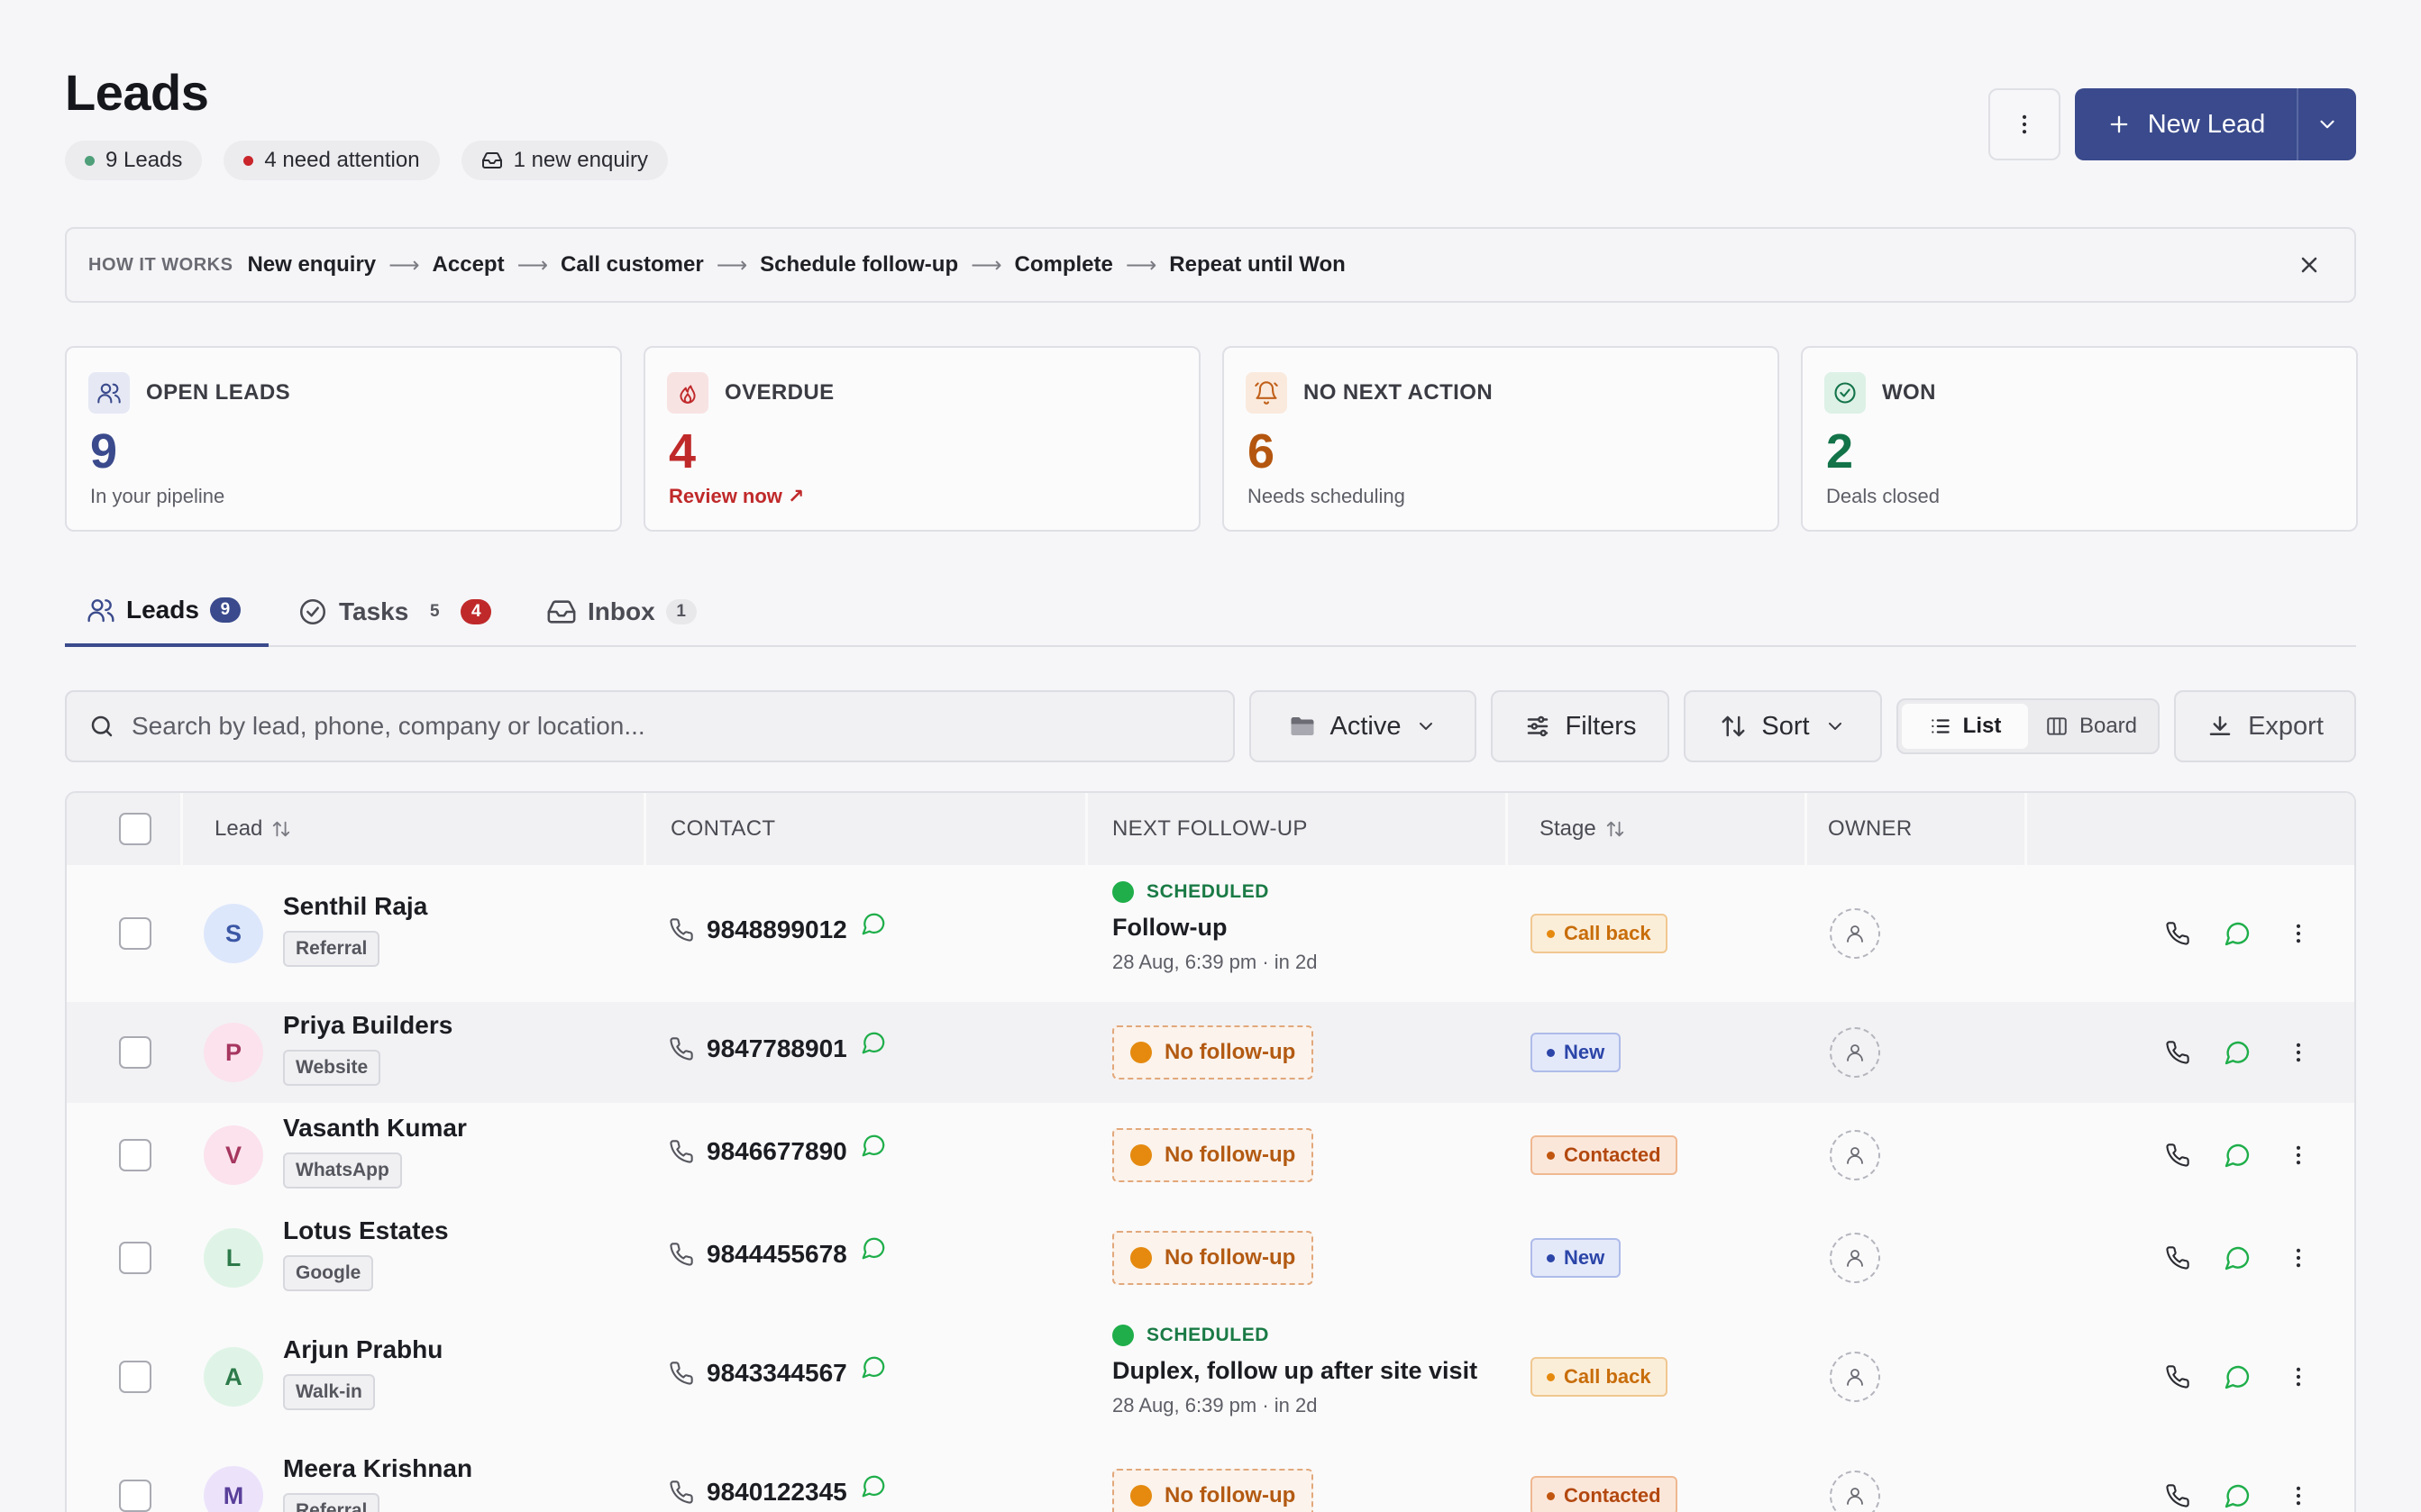 The image size is (2421, 1512). What do you see at coordinates (1580, 726) in the screenshot?
I see `filters-button: Filters` at bounding box center [1580, 726].